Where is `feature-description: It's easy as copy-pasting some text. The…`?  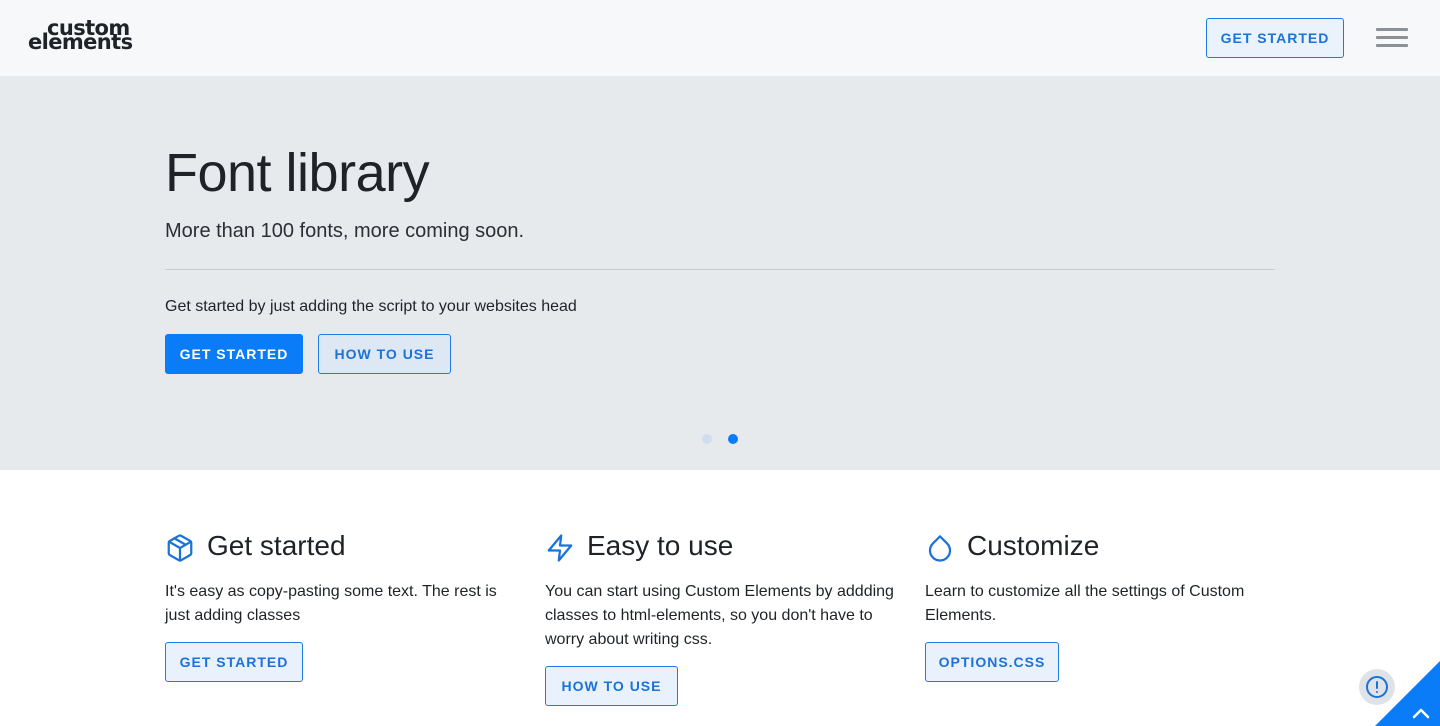 feature-description: It's easy as copy-pasting some text. The… is located at coordinates (331, 603).